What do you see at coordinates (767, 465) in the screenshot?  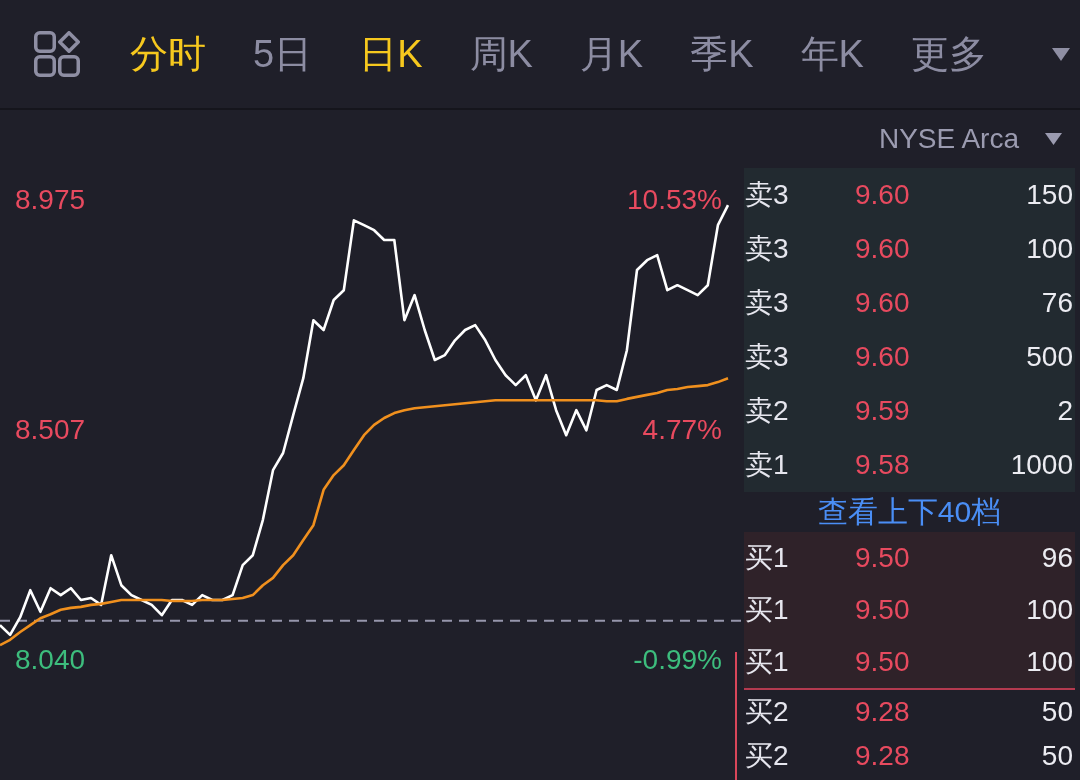 I see `order-level: 卖1` at bounding box center [767, 465].